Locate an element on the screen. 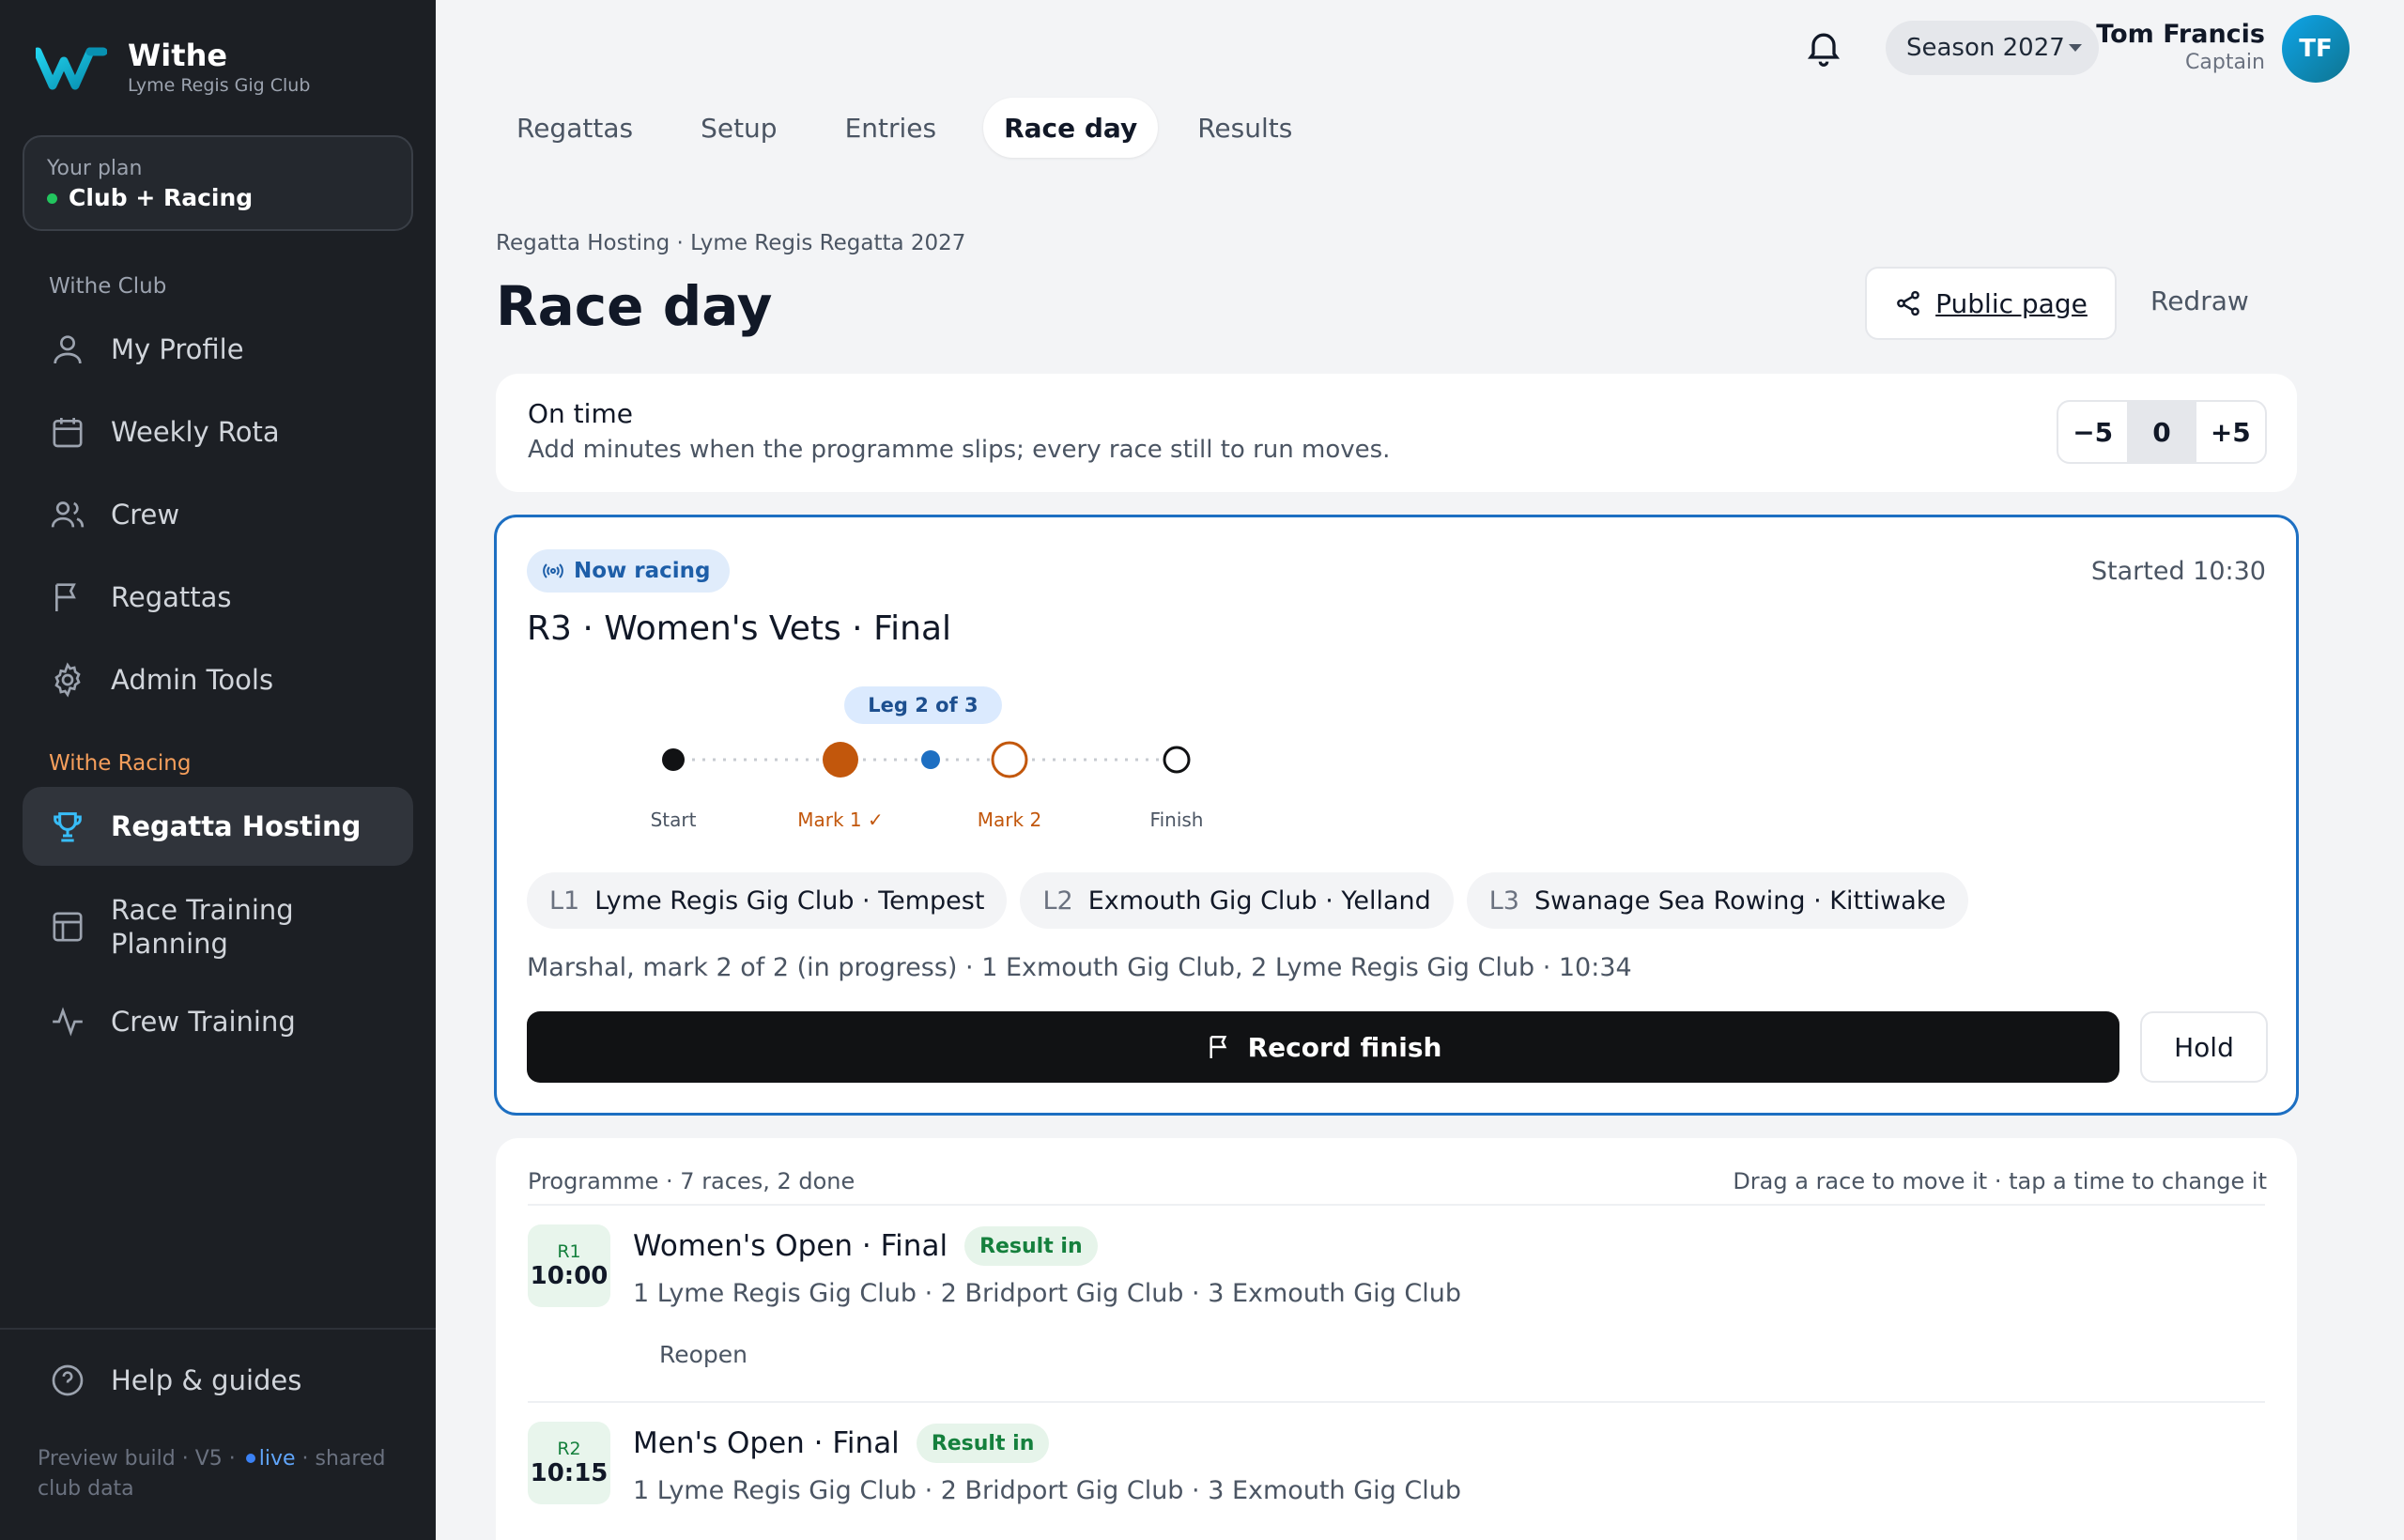 Image resolution: width=2404 pixels, height=1540 pixels. flag-icon is located at coordinates (65, 597).